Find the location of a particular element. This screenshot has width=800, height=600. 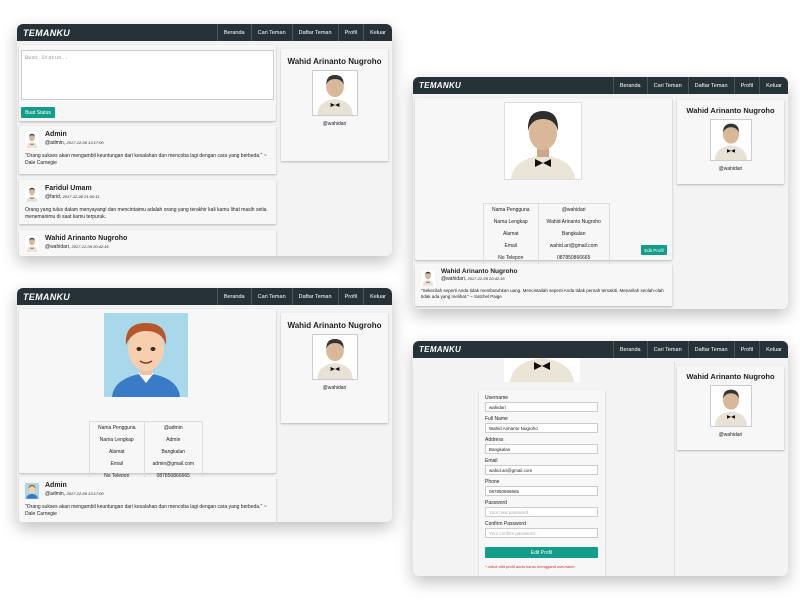

post-status-button: Buat Status is located at coordinates (38, 112).